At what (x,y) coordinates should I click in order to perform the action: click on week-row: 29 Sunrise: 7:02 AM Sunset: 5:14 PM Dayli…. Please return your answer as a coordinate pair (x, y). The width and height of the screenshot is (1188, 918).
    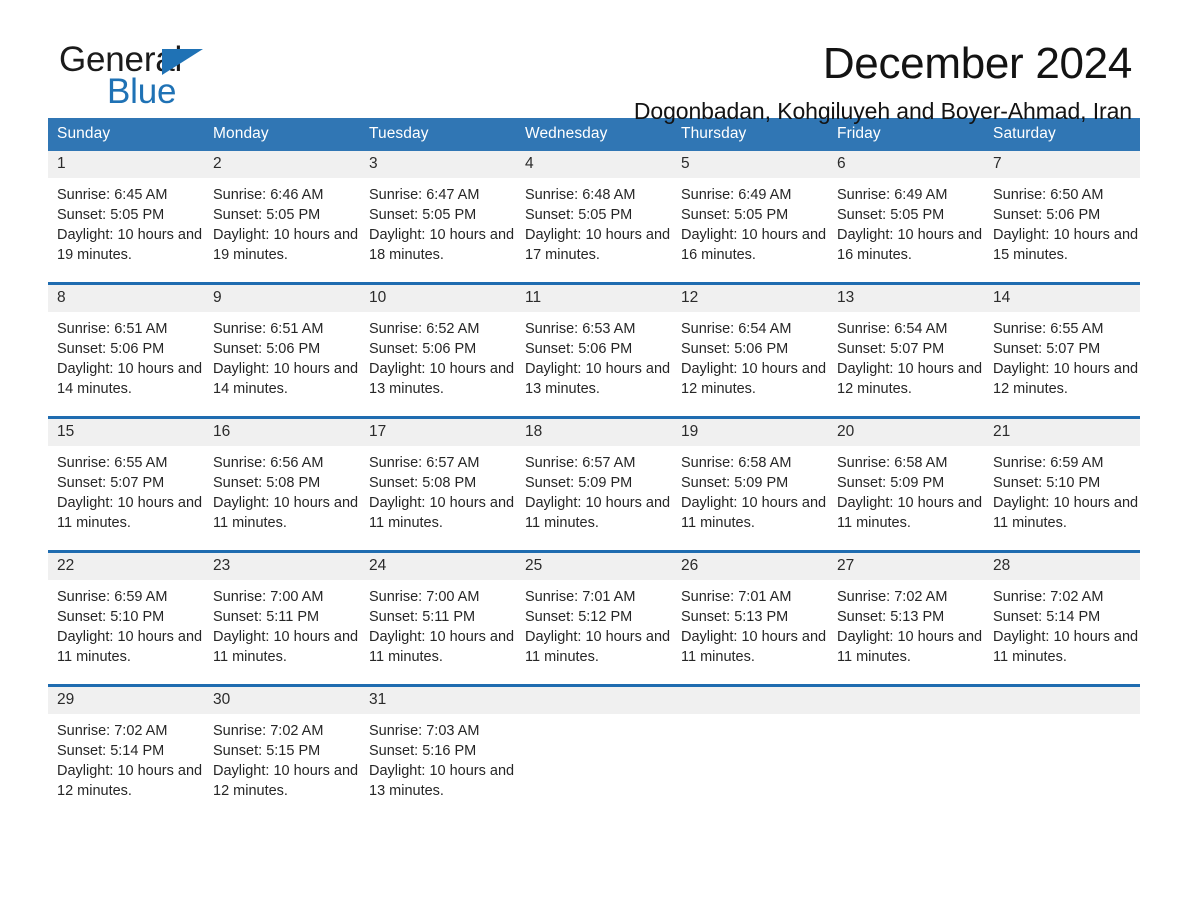
    Looking at the image, I should click on (594, 751).